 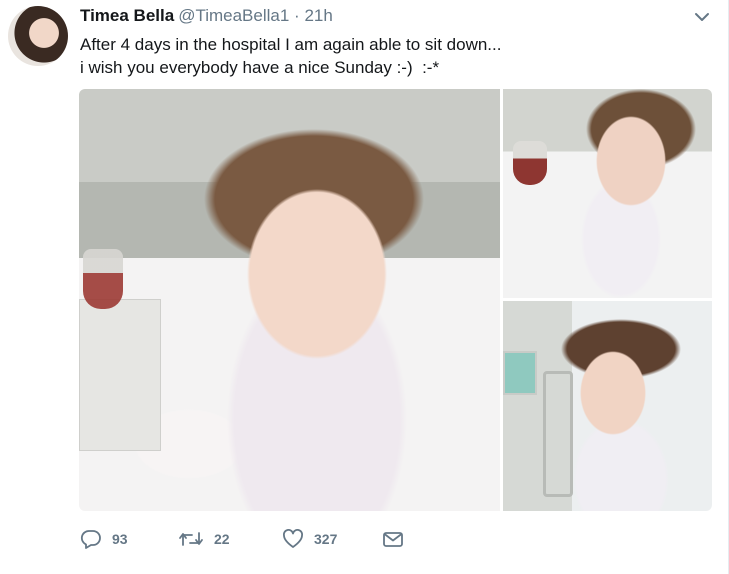 What do you see at coordinates (191, 539) in the screenshot?
I see `retweet-icon` at bounding box center [191, 539].